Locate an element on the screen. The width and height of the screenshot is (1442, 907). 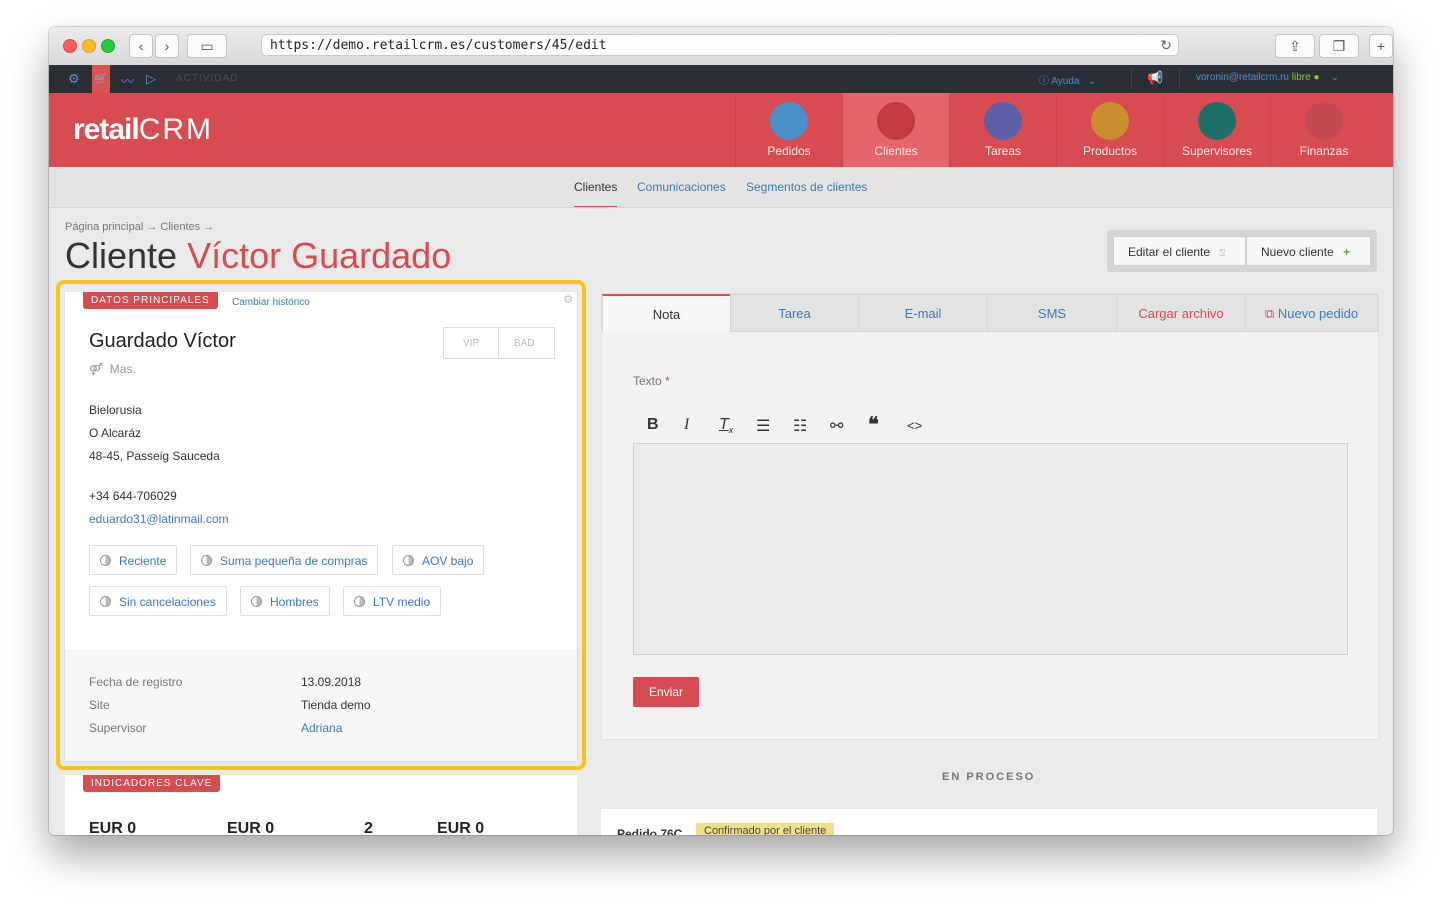
play-icon: ▷ is located at coordinates (151, 79).